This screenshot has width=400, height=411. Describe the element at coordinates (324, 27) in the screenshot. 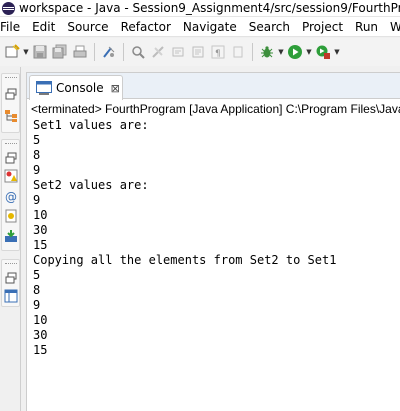

I see `menu-project: Project` at that location.